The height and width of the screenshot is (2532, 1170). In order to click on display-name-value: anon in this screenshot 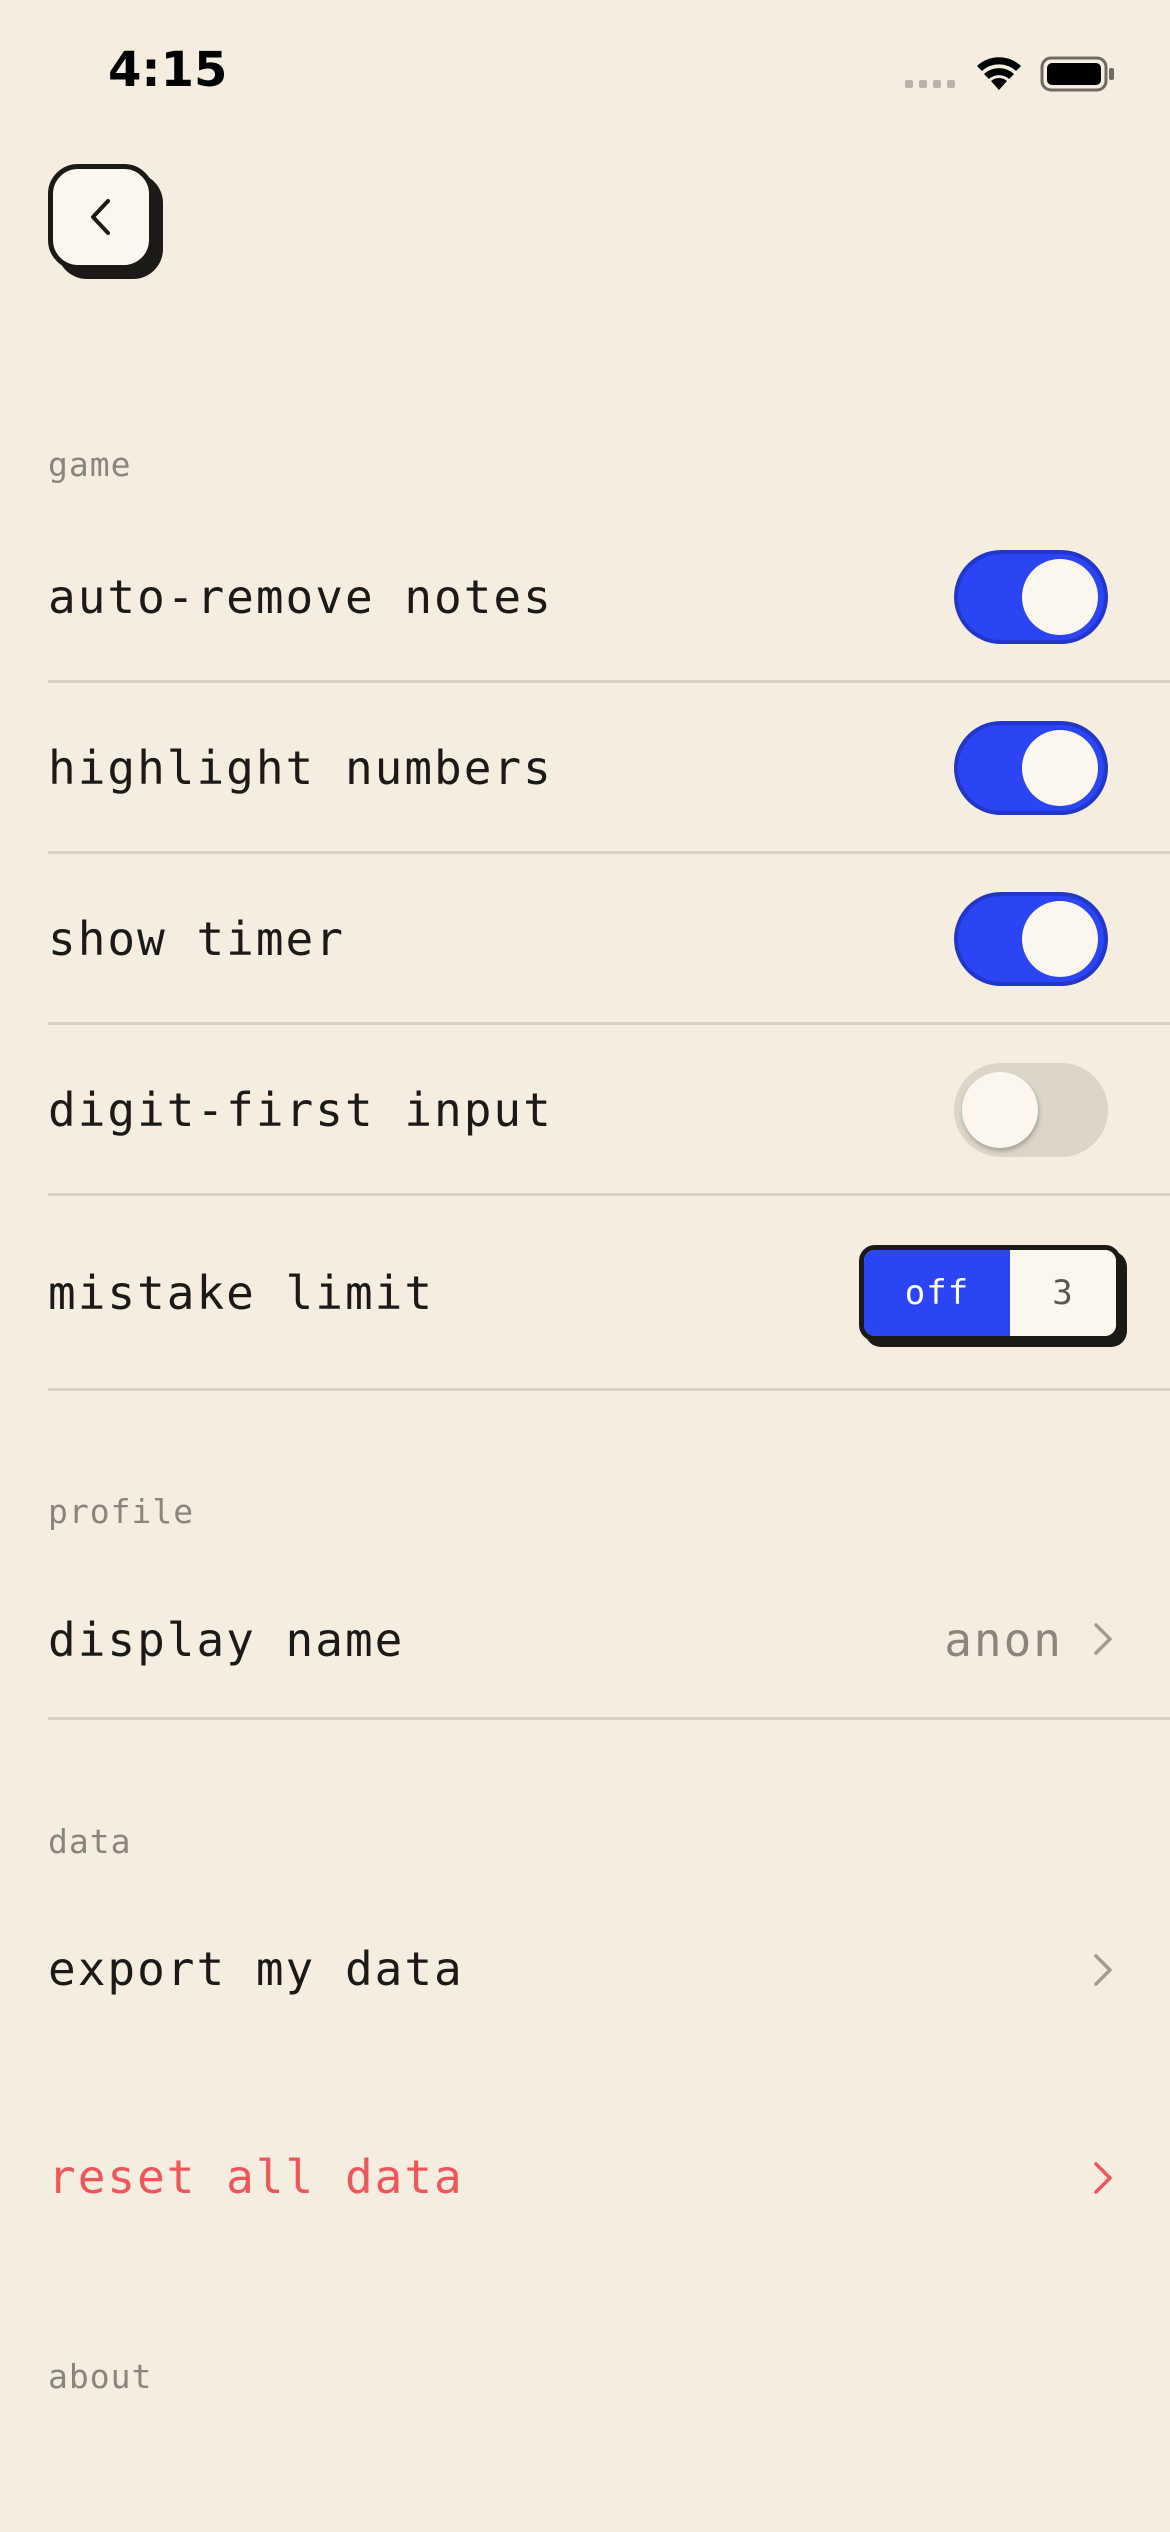, I will do `click(1003, 1640)`.